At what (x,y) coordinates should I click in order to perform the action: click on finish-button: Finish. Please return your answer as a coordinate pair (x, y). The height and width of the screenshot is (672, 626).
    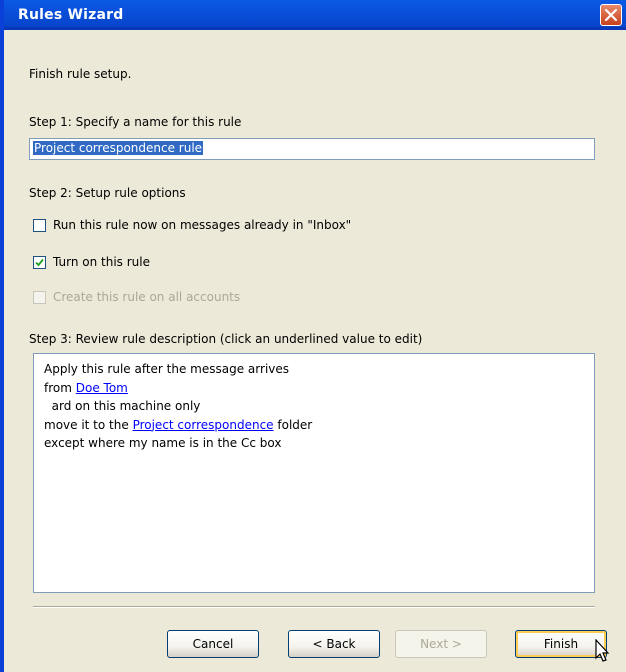
    Looking at the image, I should click on (561, 644).